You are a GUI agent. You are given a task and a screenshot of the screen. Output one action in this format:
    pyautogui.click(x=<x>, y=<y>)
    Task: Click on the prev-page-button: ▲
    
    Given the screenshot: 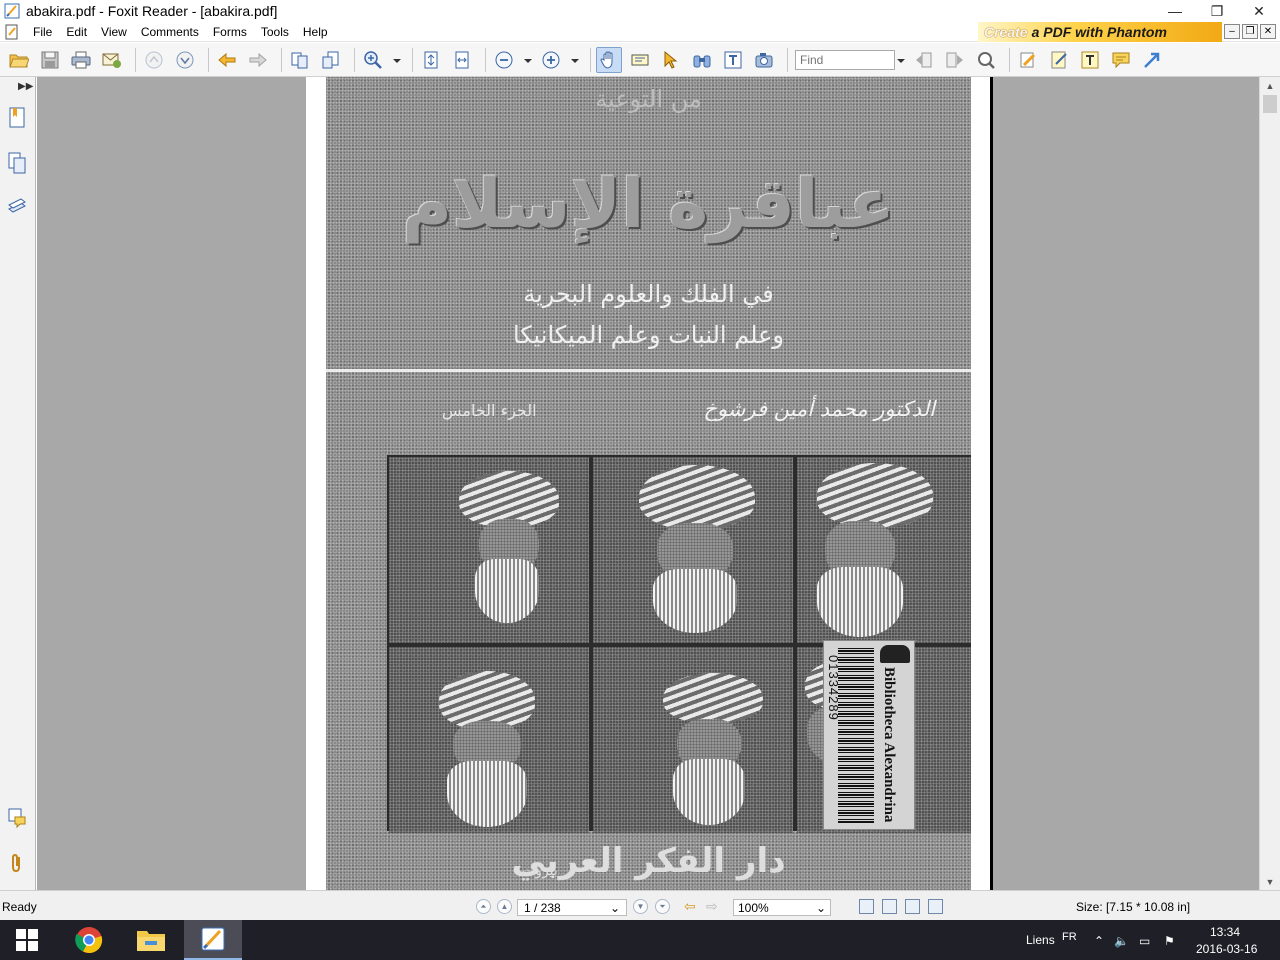 What is the action you would take?
    pyautogui.click(x=504, y=906)
    